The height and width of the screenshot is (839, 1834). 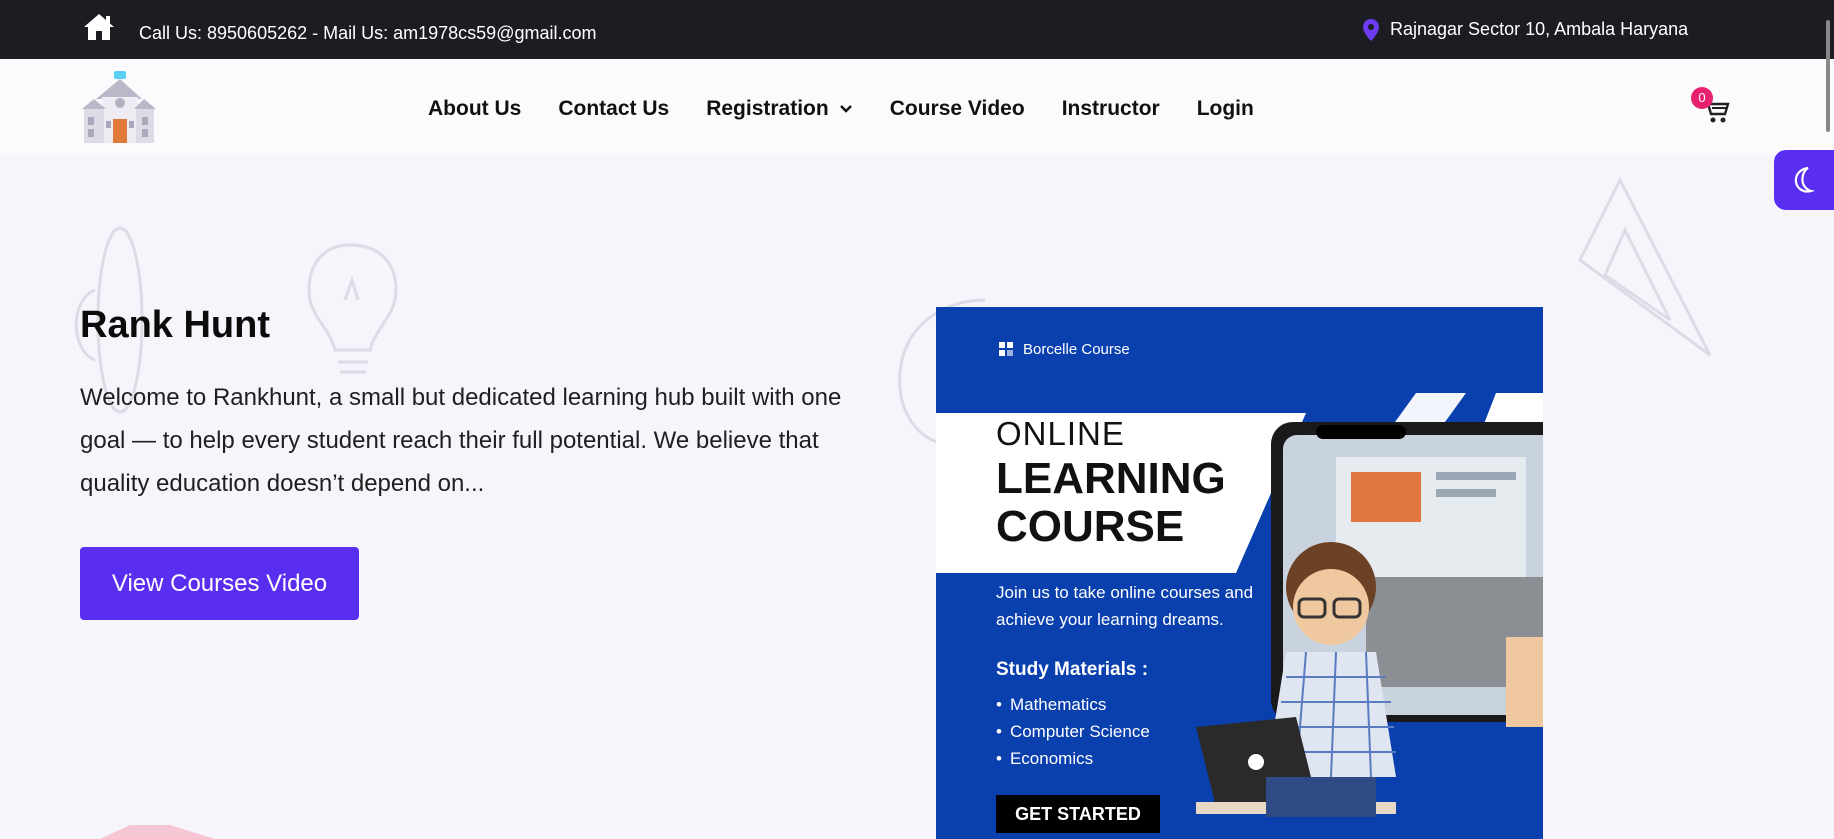 What do you see at coordinates (219, 583) in the screenshot?
I see `view-courses-video-button: View Courses Video` at bounding box center [219, 583].